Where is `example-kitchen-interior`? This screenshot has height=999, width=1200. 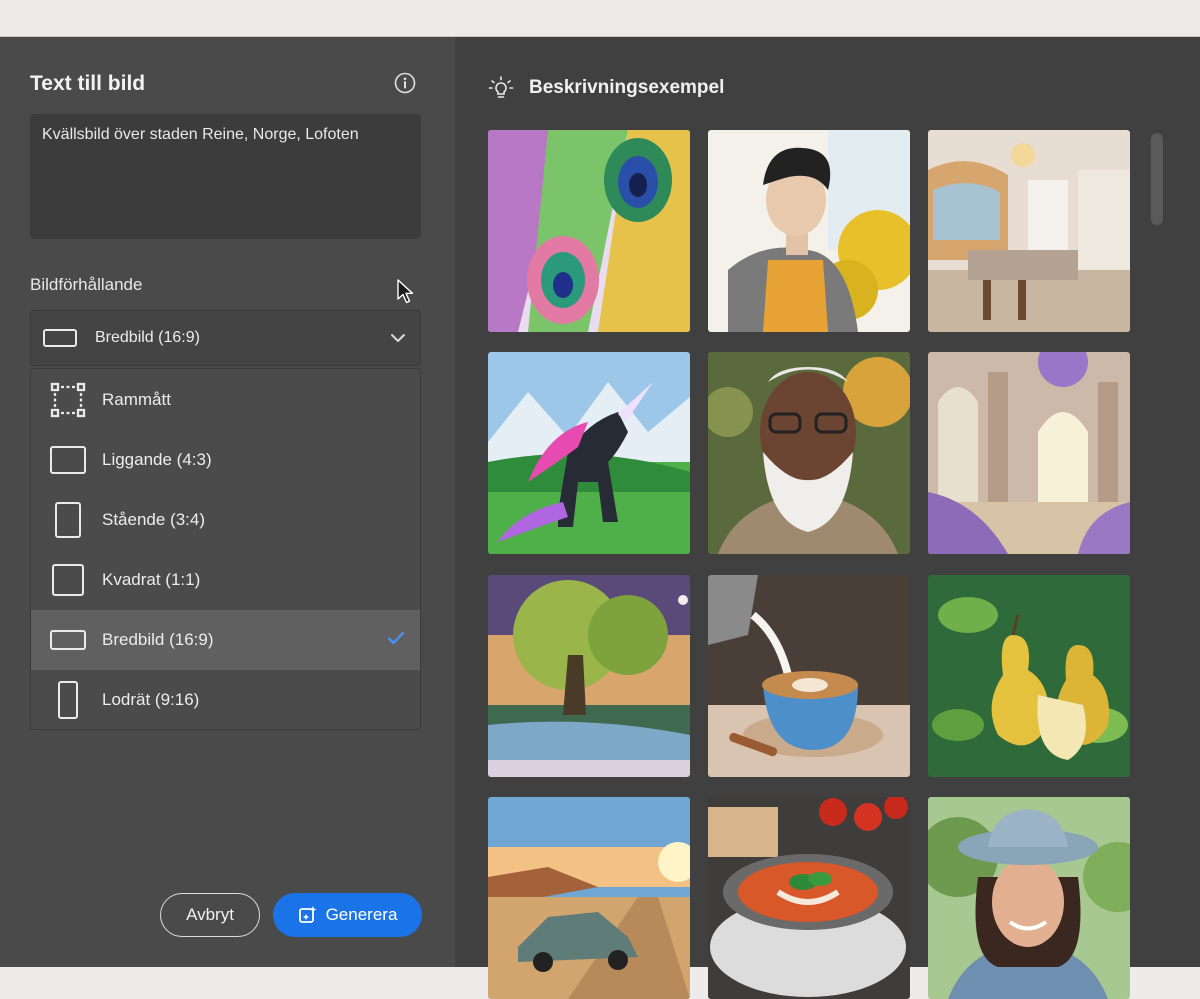 example-kitchen-interior is located at coordinates (1029, 231).